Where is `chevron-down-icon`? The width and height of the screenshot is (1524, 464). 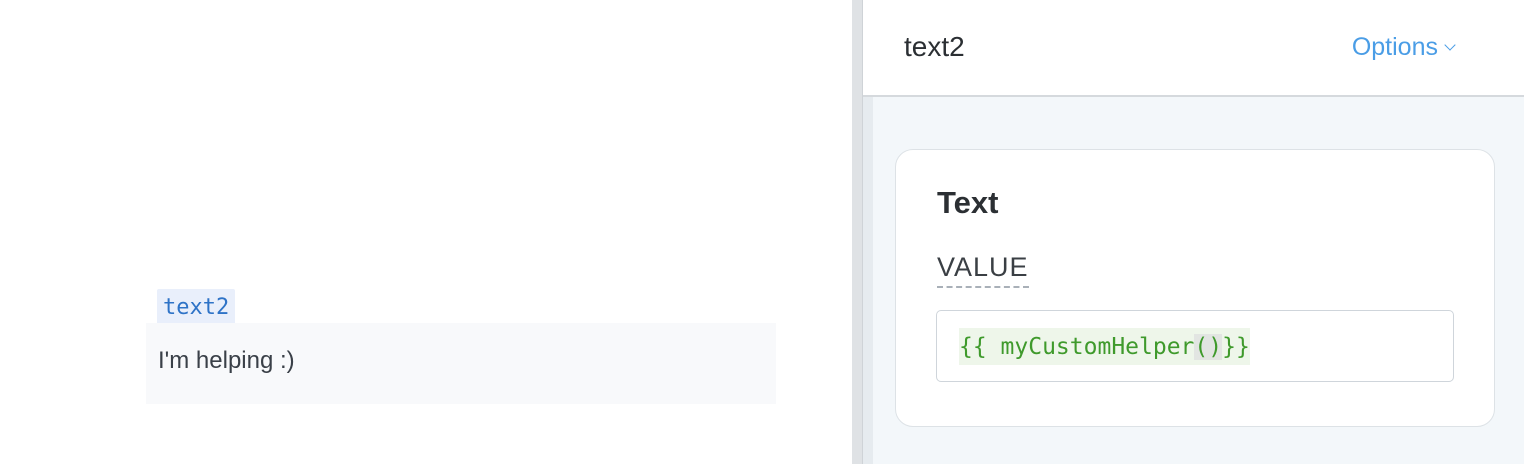 chevron-down-icon is located at coordinates (1450, 44).